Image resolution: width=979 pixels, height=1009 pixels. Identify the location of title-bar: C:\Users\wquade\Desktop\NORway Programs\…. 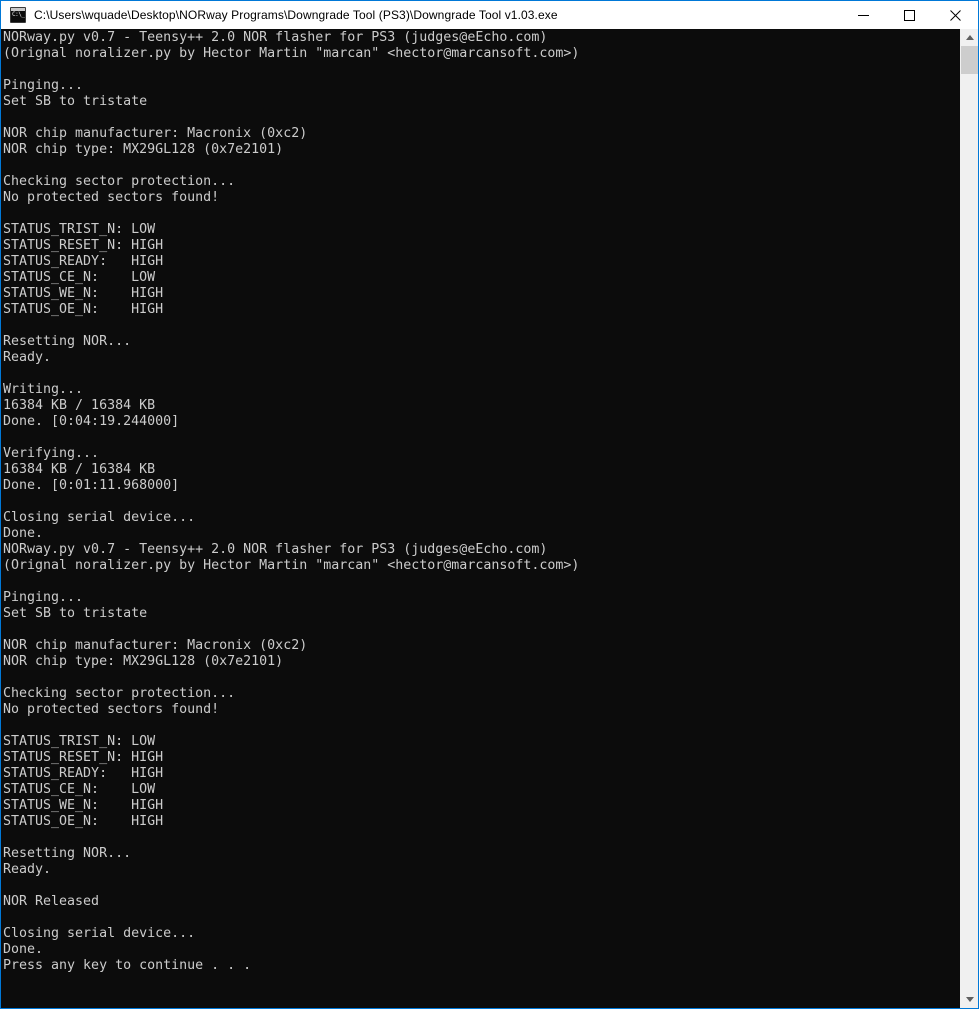
(489, 15).